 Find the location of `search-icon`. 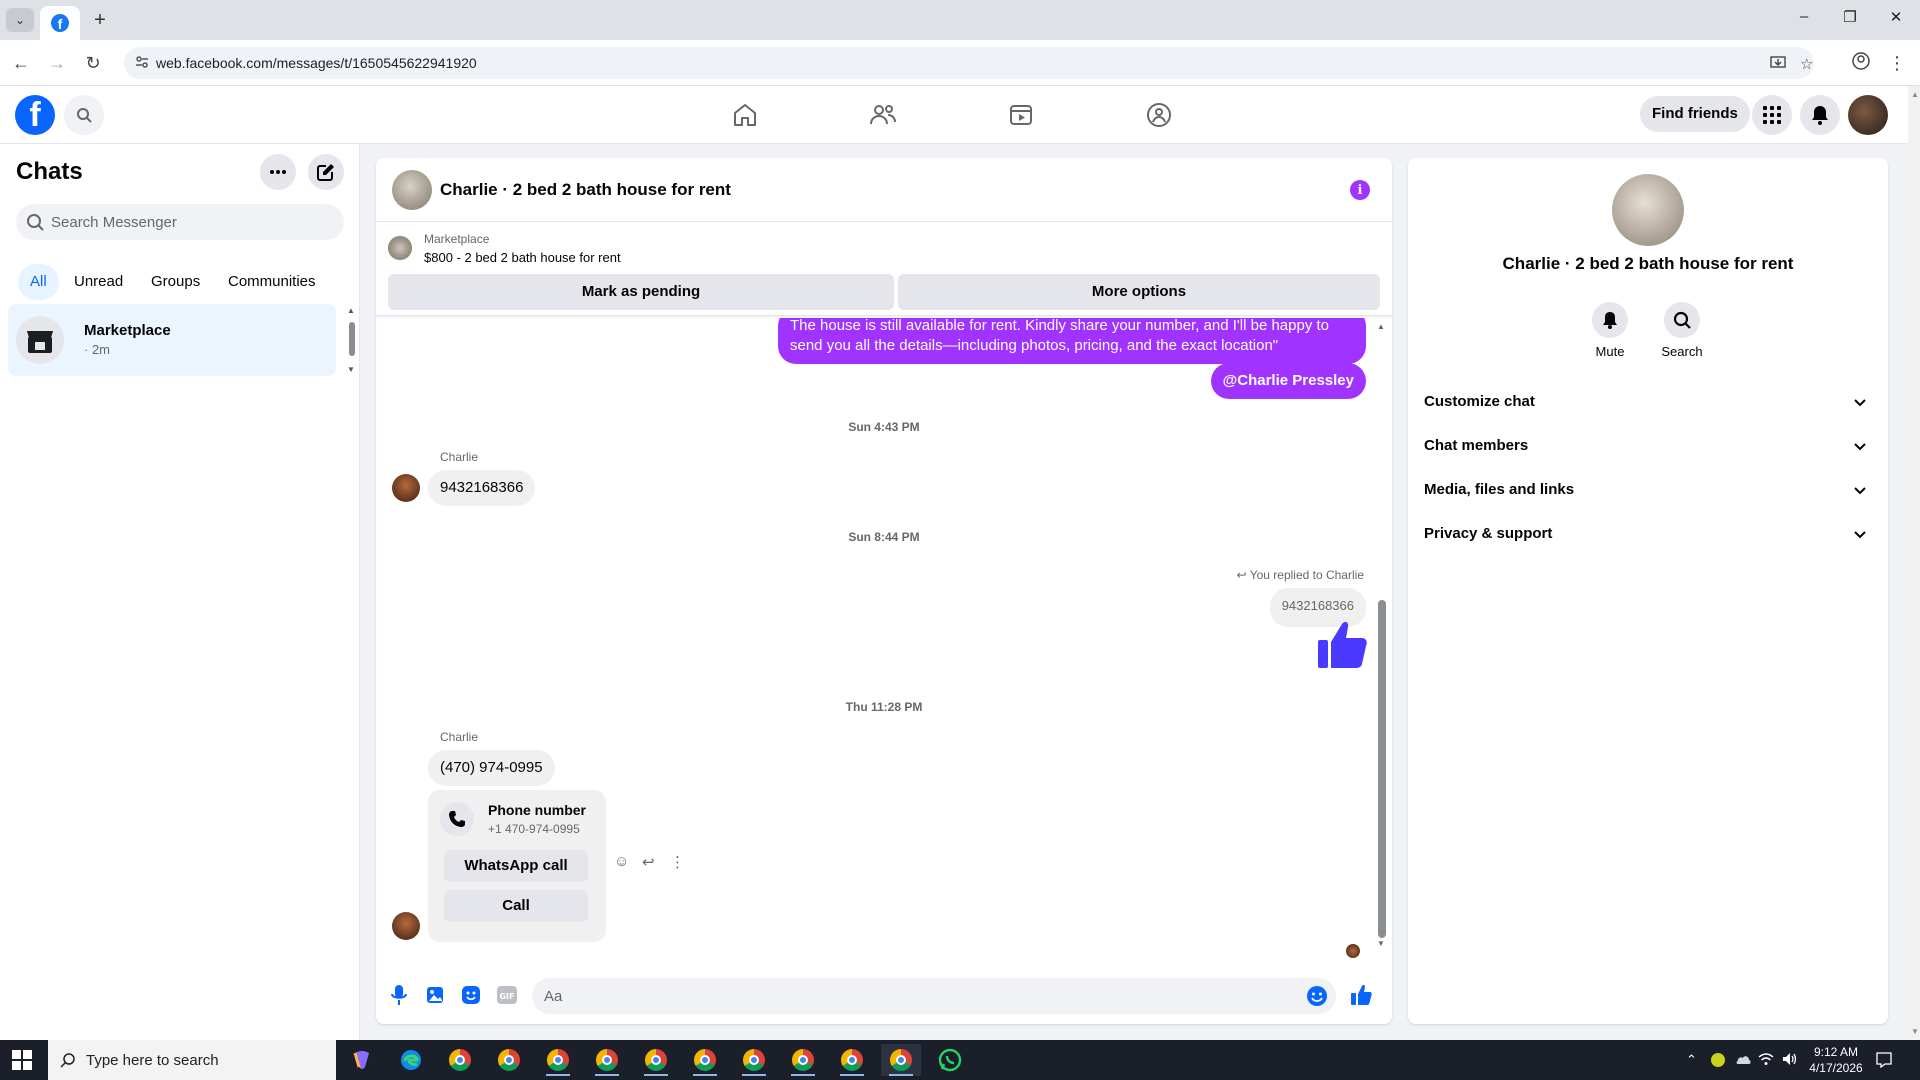

search-icon is located at coordinates (84, 115).